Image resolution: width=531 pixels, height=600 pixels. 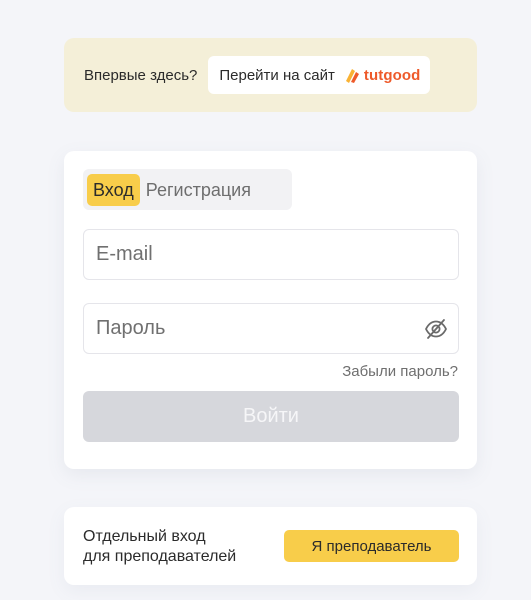 I want to click on teacher-login-button: Я преподаватель, so click(x=371, y=546).